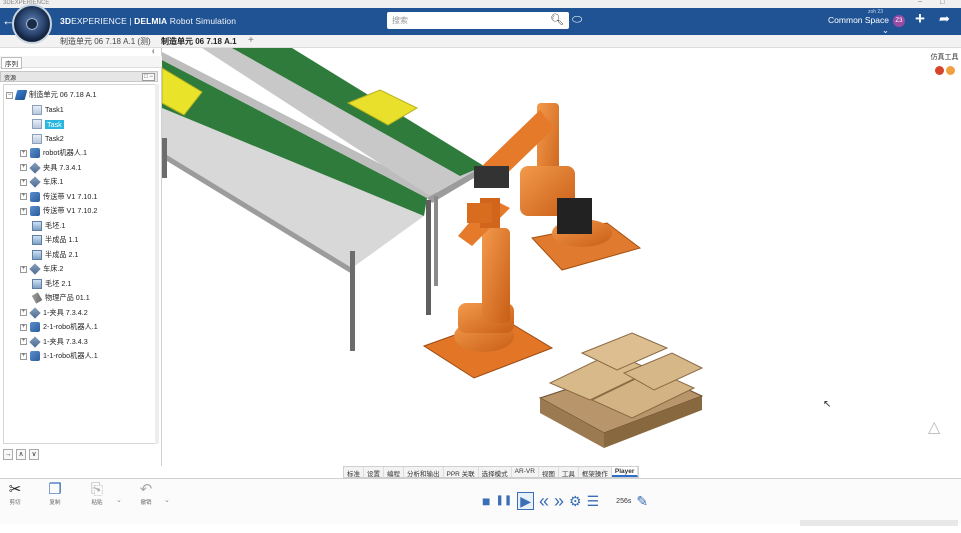 This screenshot has height=533, width=961. Describe the element at coordinates (461, 472) in the screenshot. I see `workbench-tab: PPR 关联` at that location.